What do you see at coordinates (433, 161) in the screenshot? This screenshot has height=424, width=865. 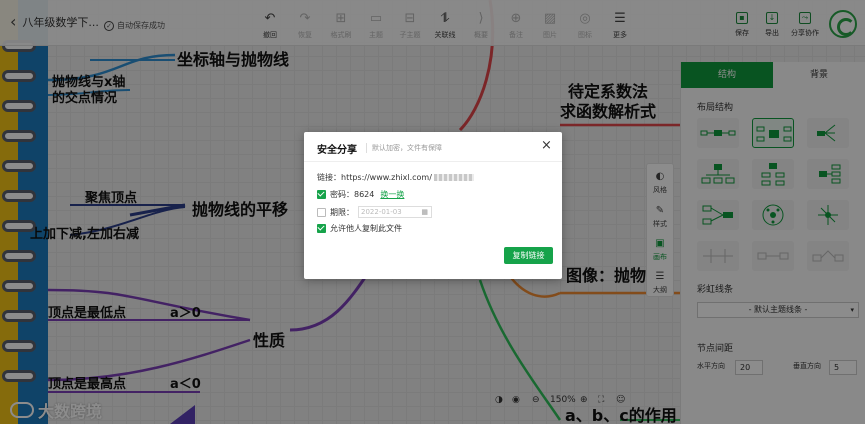 I see `dialog-divider` at bounding box center [433, 161].